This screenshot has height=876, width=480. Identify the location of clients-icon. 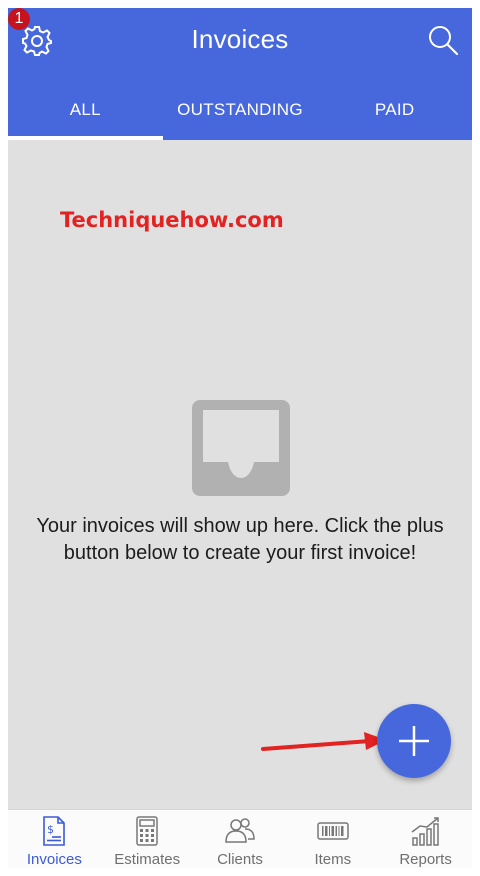
(240, 830).